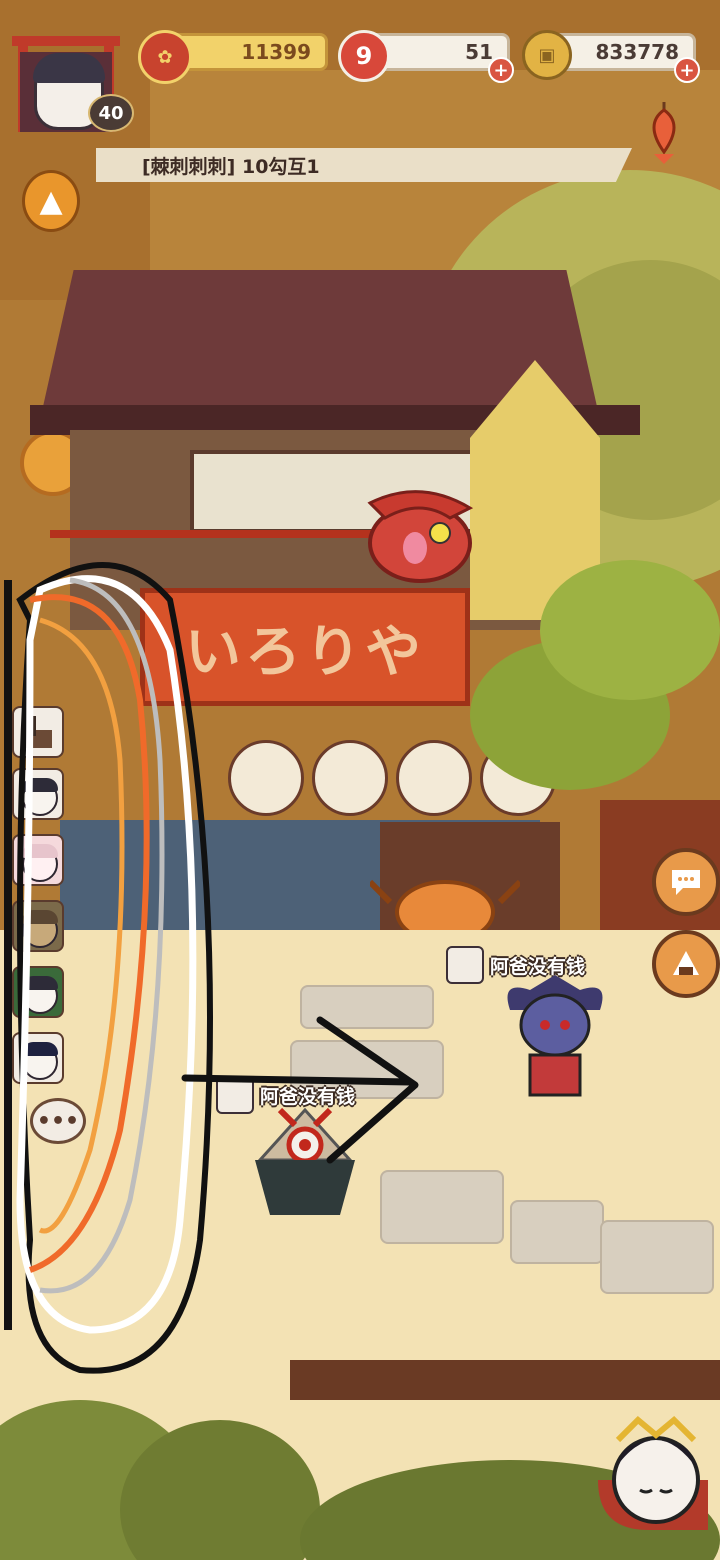  Describe the element at coordinates (305, 1165) in the screenshot. I see `character-one-eye` at that location.